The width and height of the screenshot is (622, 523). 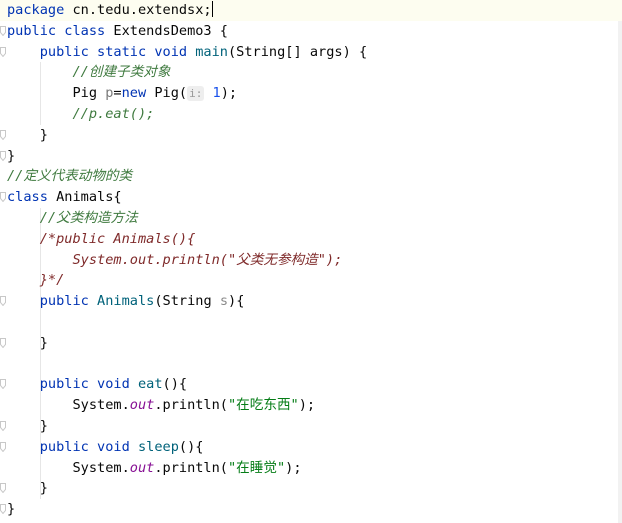 What do you see at coordinates (69, 176) in the screenshot?
I see `code-text: //定义代表动物的类` at bounding box center [69, 176].